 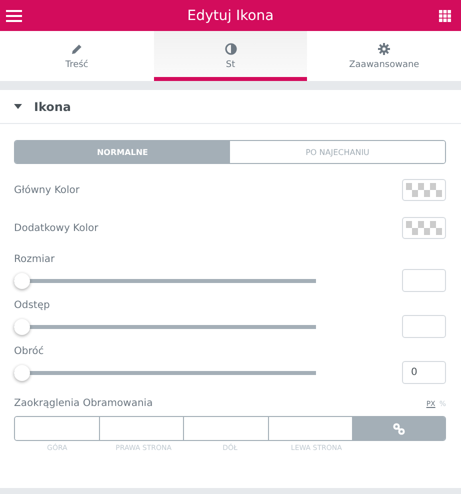 I want to click on number-field: 0, so click(x=424, y=372).